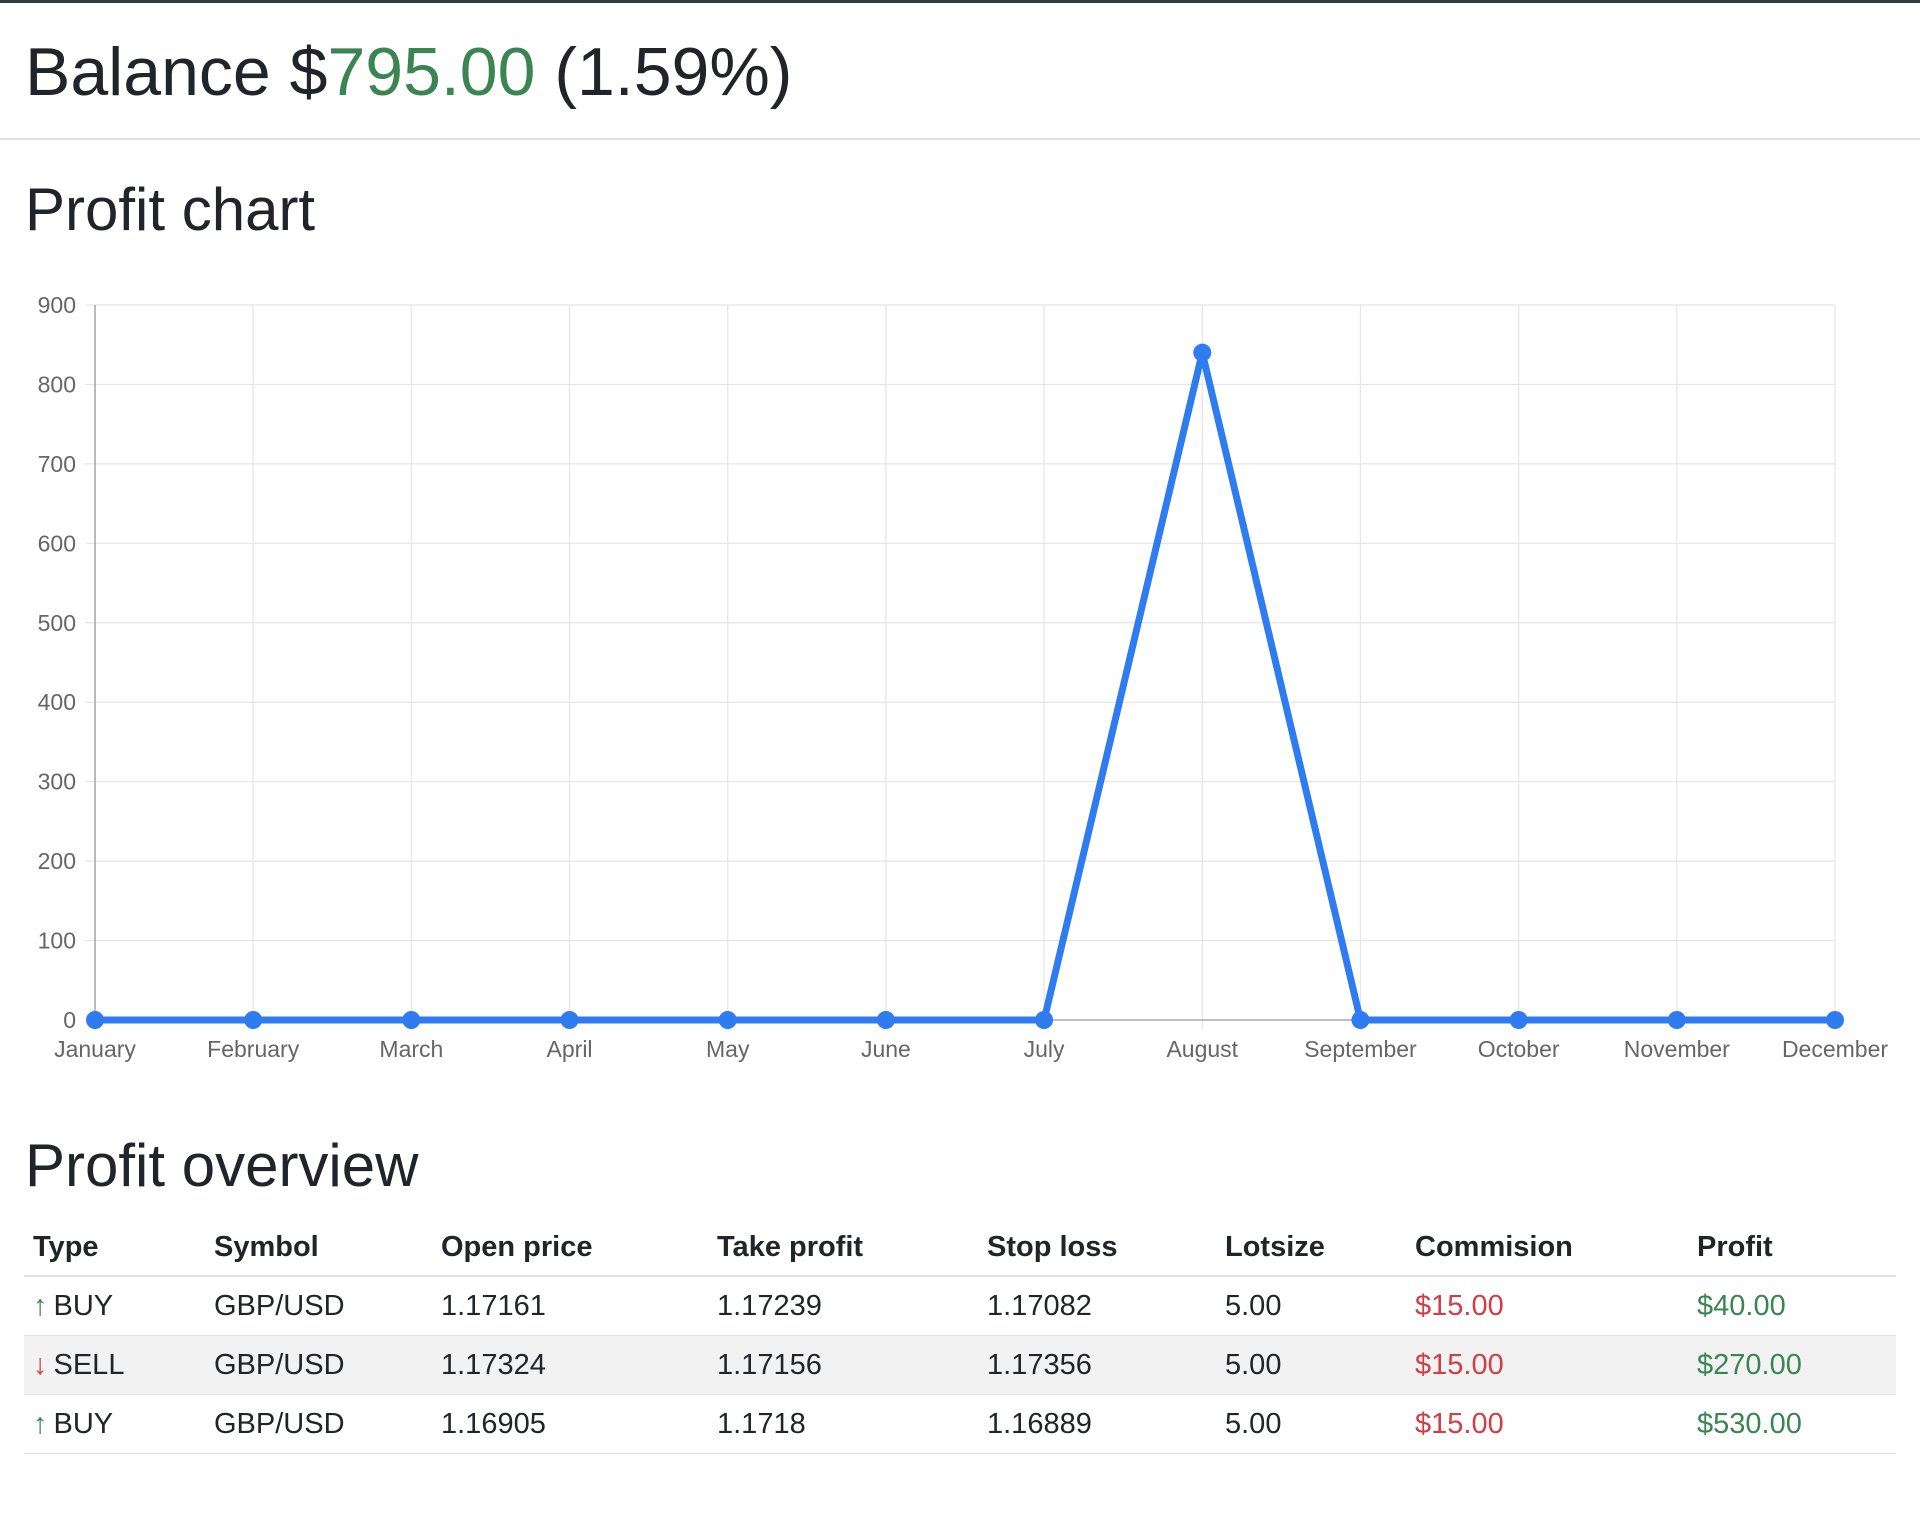 This screenshot has height=1522, width=1920. What do you see at coordinates (570, 1306) in the screenshot?
I see `open-price-cell: 1.17161` at bounding box center [570, 1306].